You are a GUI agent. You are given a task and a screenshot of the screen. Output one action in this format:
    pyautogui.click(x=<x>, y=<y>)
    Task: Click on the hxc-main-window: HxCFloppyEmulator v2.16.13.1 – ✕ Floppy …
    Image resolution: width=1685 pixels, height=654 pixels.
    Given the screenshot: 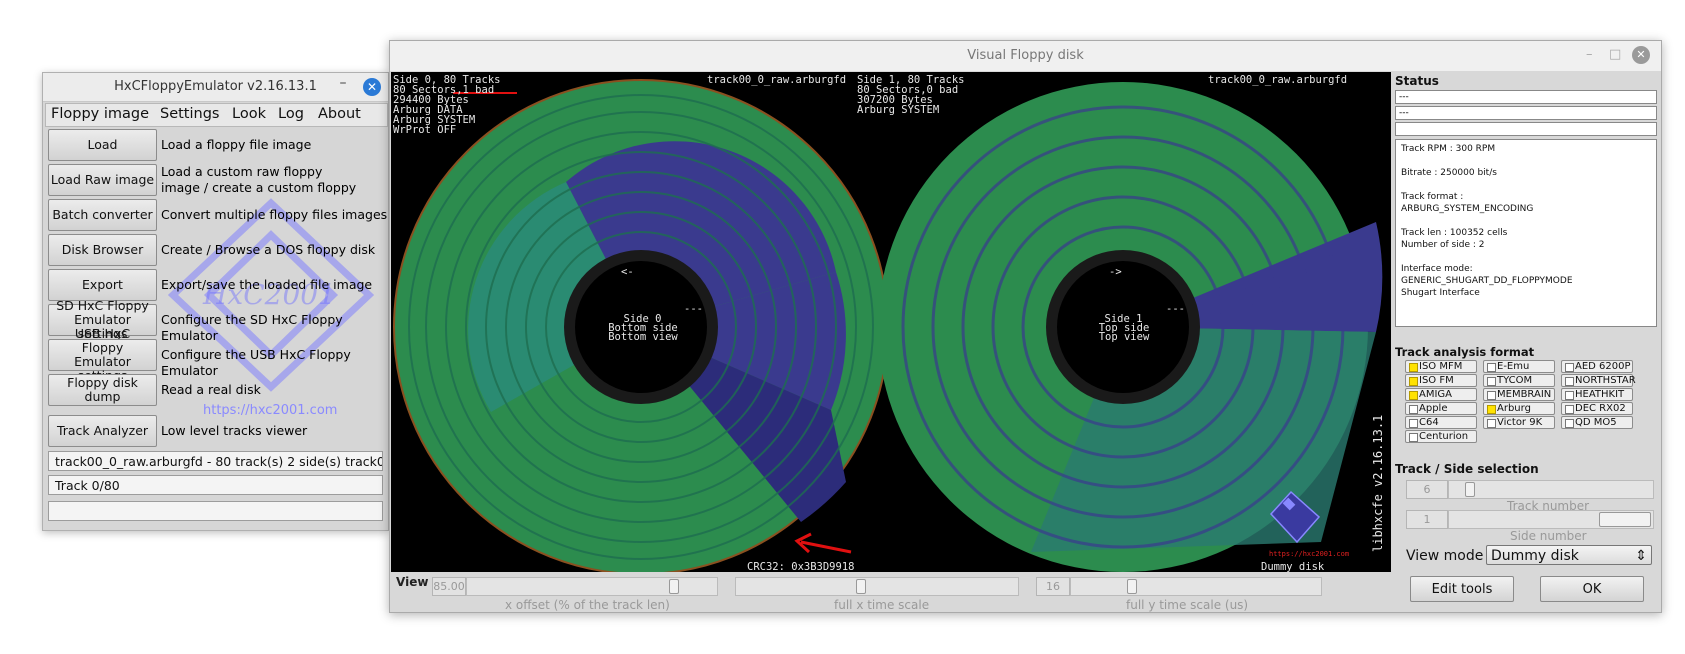 What is the action you would take?
    pyautogui.click(x=215, y=301)
    